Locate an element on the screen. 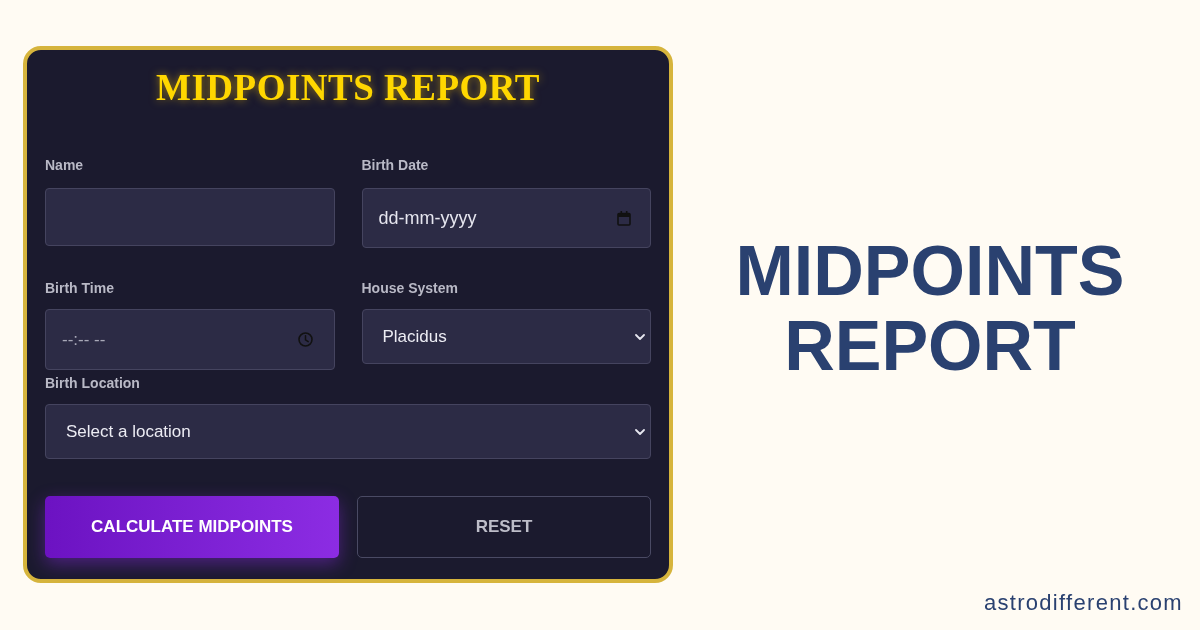 The height and width of the screenshot is (630, 1200). dropdown: Placidus is located at coordinates (506, 336).